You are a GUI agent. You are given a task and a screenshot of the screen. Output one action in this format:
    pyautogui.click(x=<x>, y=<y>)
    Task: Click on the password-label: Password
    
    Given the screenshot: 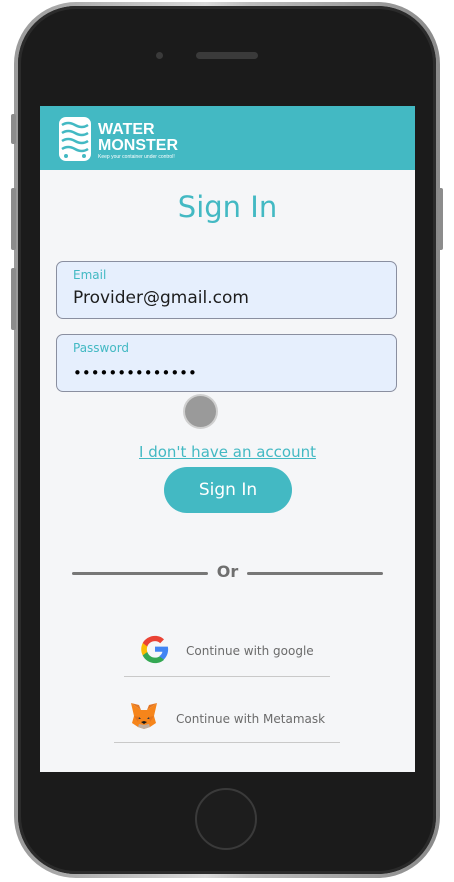 What is the action you would take?
    pyautogui.click(x=101, y=348)
    